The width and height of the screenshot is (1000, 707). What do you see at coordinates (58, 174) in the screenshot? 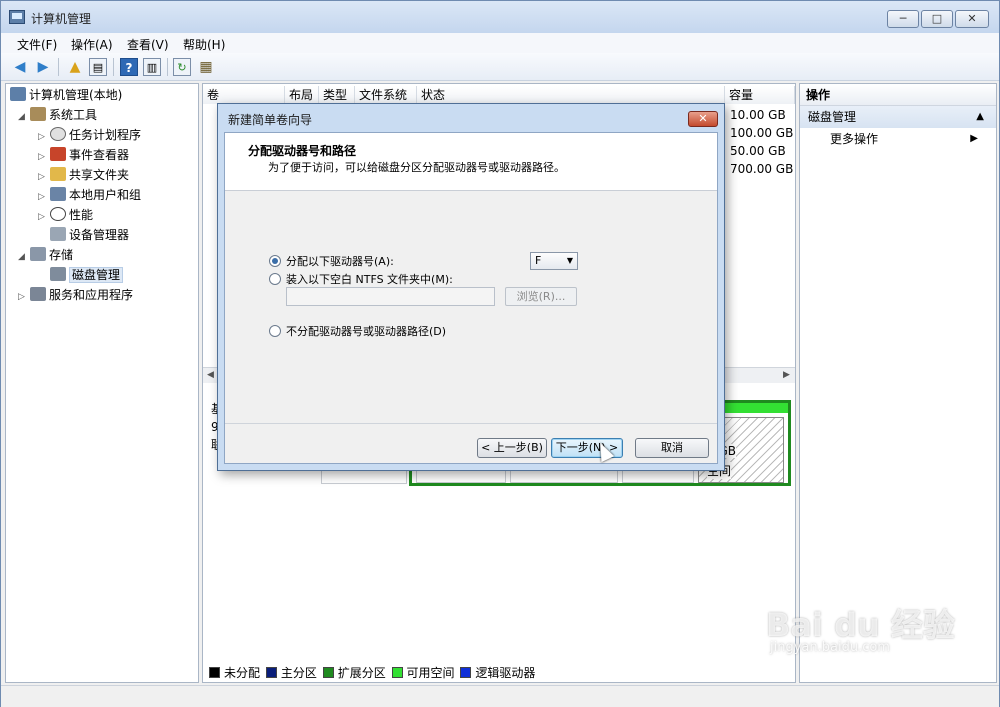
I see `shared-folder-icon` at bounding box center [58, 174].